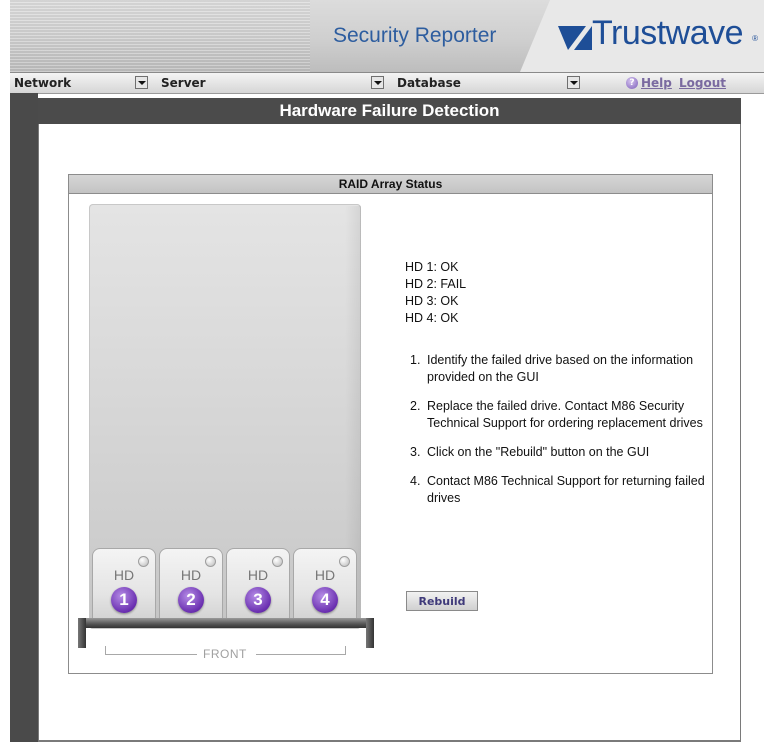 Image resolution: width=764 pixels, height=742 pixels. What do you see at coordinates (5, 417) in the screenshot?
I see `left-gutter` at bounding box center [5, 417].